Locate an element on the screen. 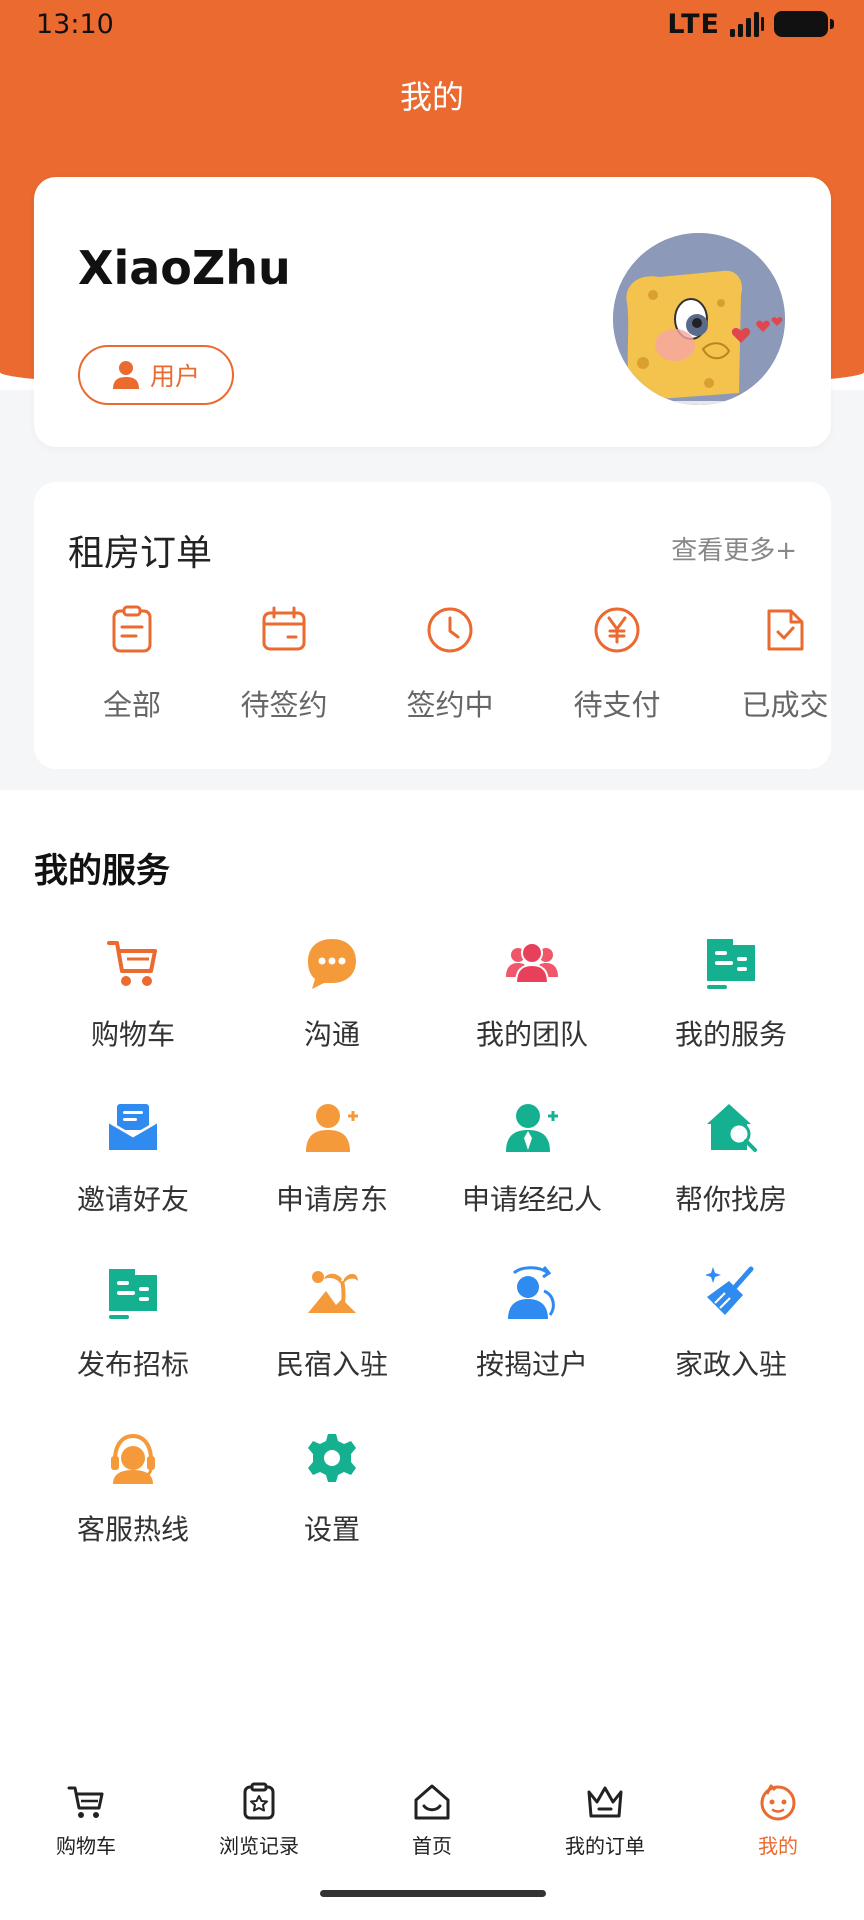 This screenshot has height=1920, width=864. service-label: 邀请好友 is located at coordinates (132, 1199).